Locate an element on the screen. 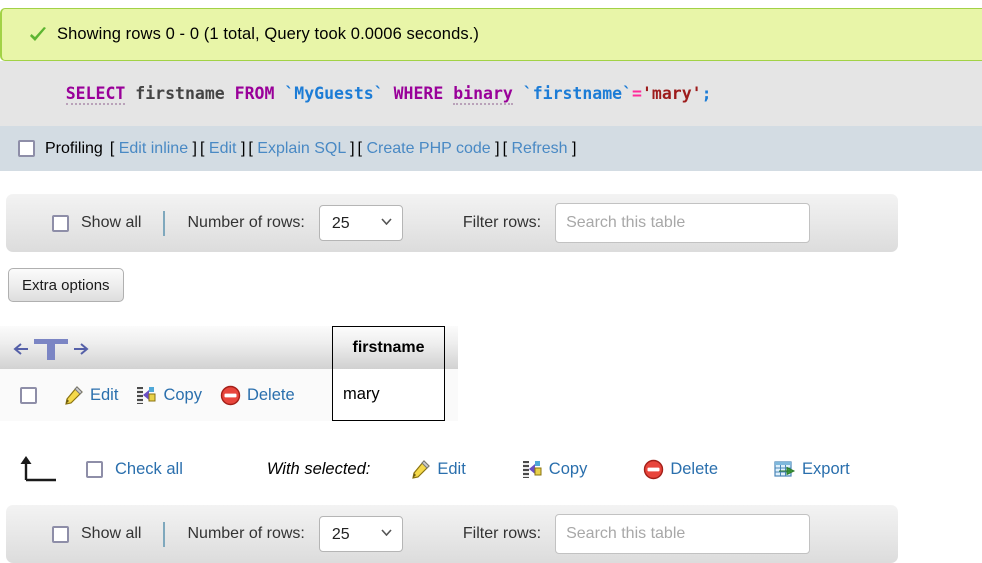 The image size is (982, 563). bulk-copy-label: Copy is located at coordinates (568, 468).